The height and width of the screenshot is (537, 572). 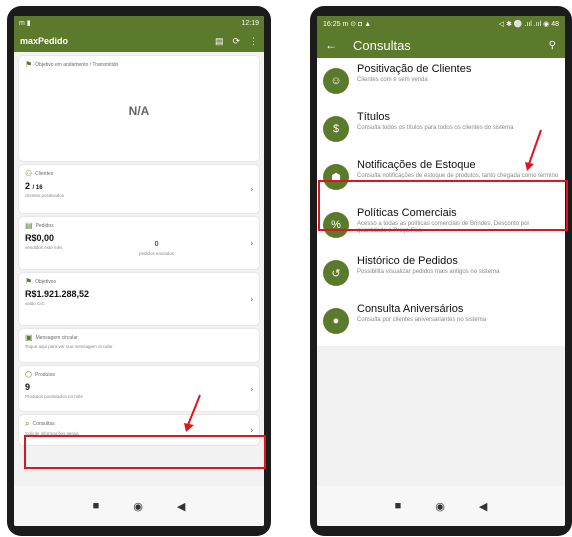 What do you see at coordinates (250, 23) in the screenshot?
I see `status-time: 12:19` at bounding box center [250, 23].